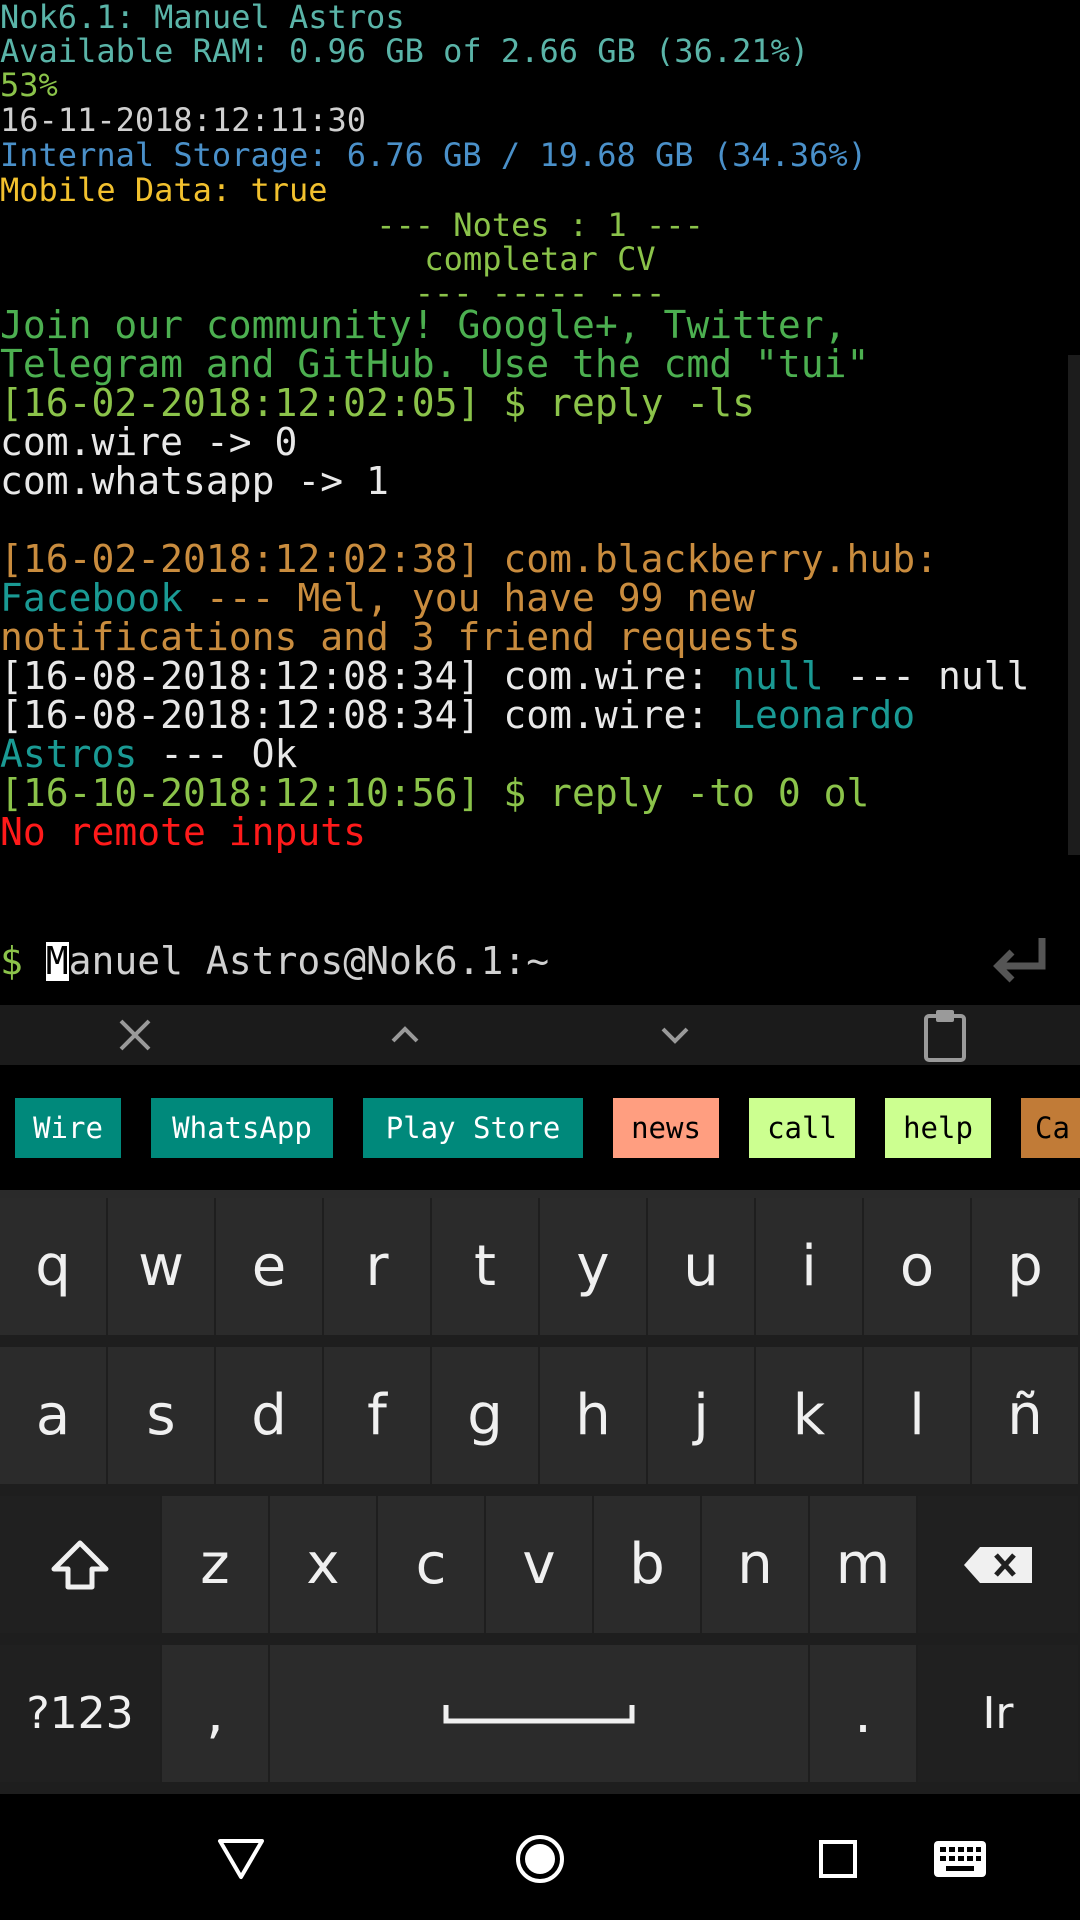  Describe the element at coordinates (81, 1713) in the screenshot. I see `symbols-key: ?123` at that location.